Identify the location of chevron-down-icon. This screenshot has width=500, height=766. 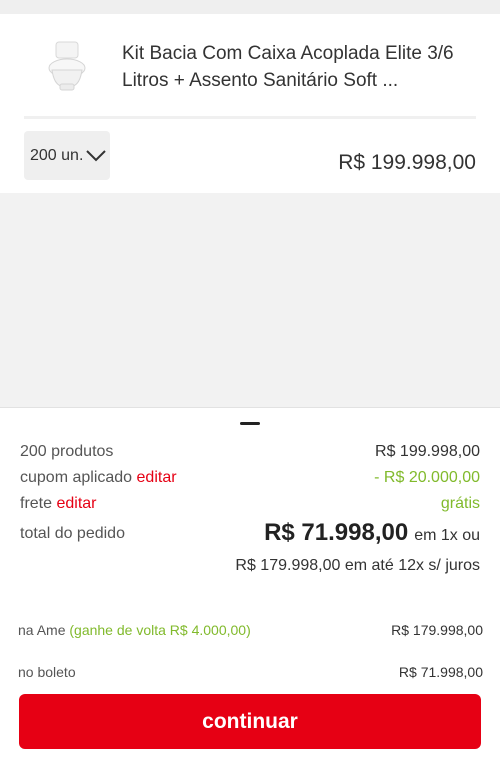
(96, 155).